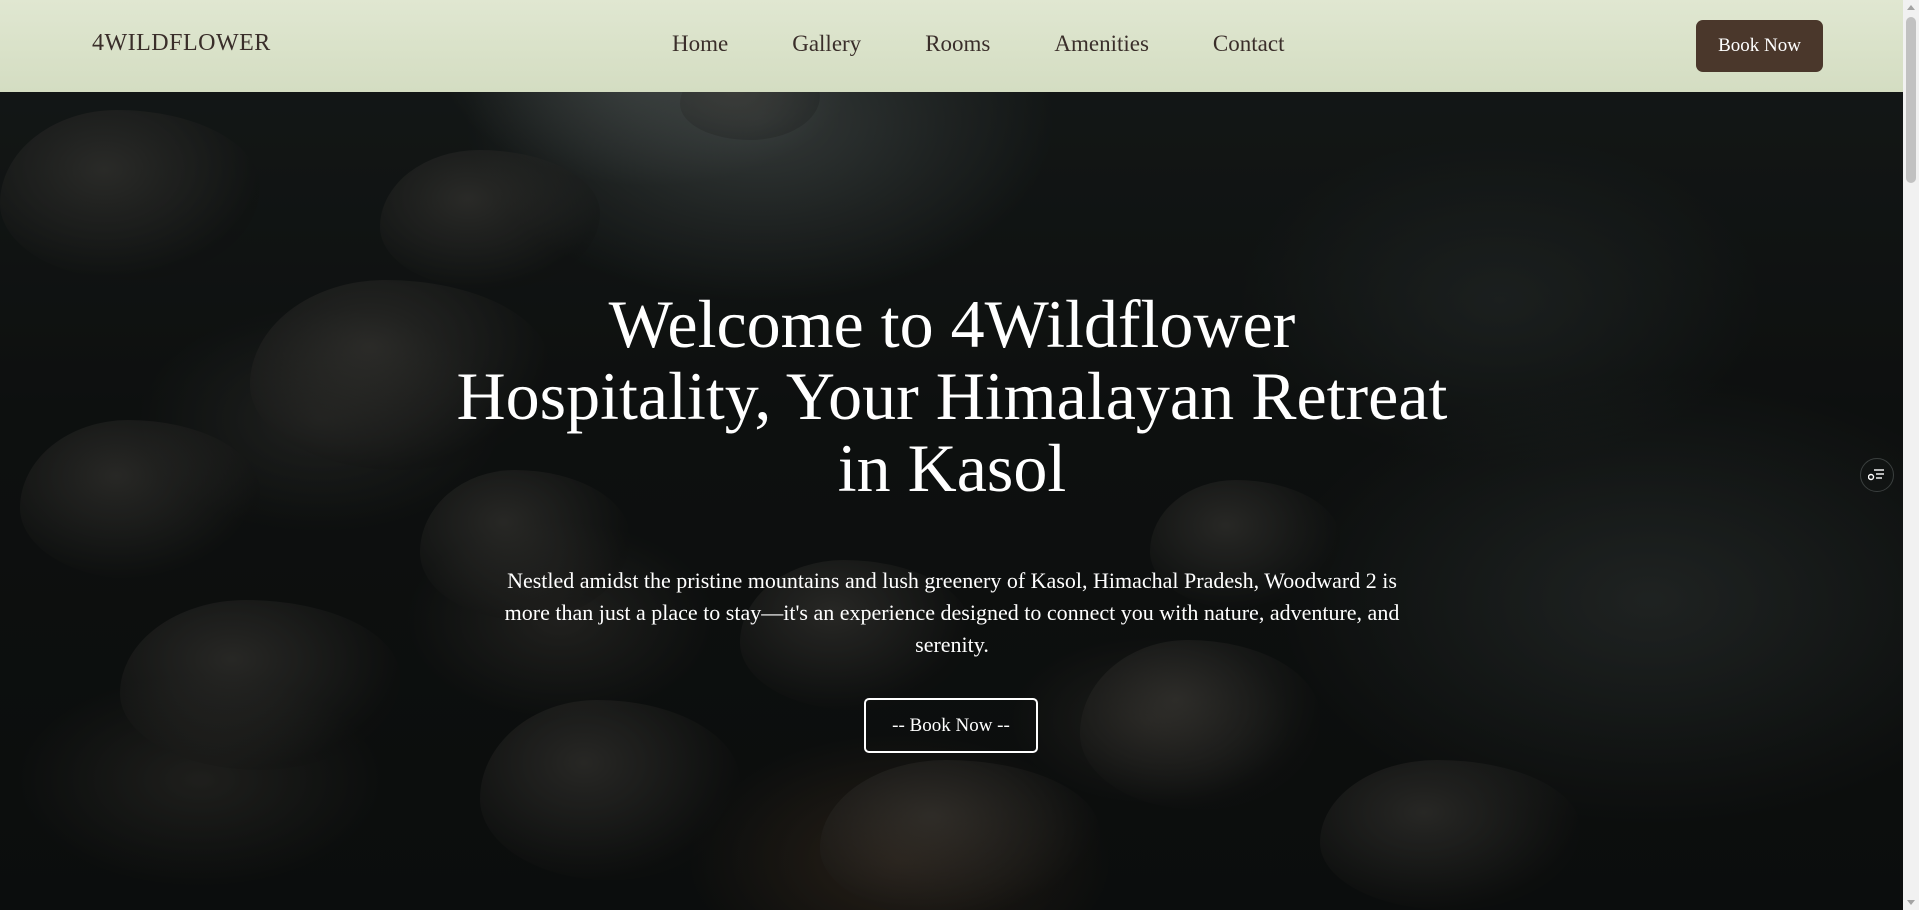 The width and height of the screenshot is (1919, 910). What do you see at coordinates (1911, 7) in the screenshot?
I see `scroll-up-arrow-icon` at bounding box center [1911, 7].